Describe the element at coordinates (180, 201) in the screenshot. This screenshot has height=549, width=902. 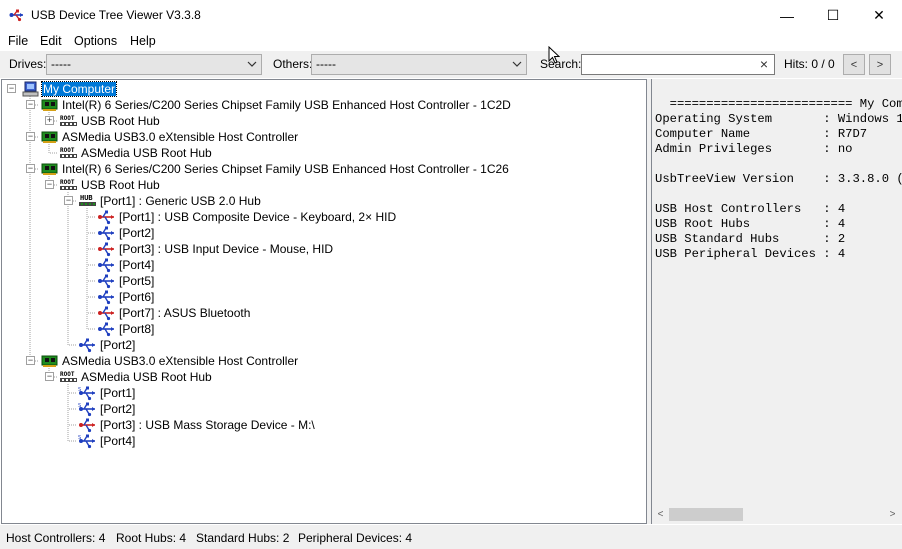
I see `tree-node-label: [Port1] : Generic USB 2.0 Hub` at that location.